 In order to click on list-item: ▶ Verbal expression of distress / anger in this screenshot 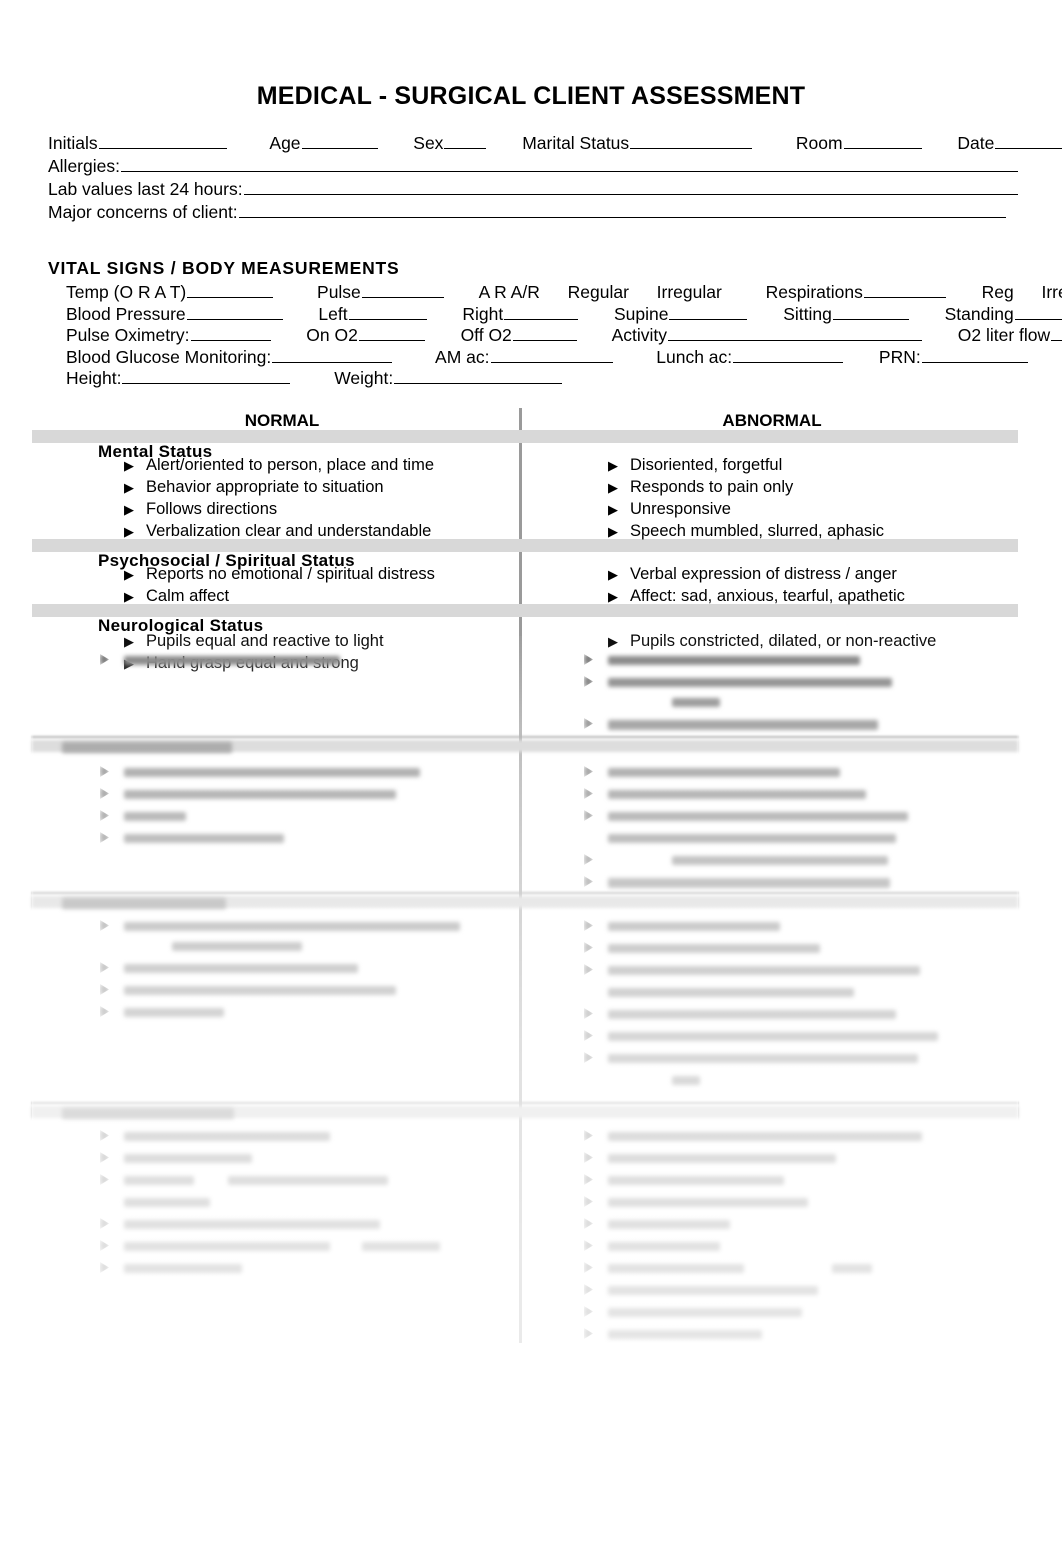, I will do `click(752, 574)`.